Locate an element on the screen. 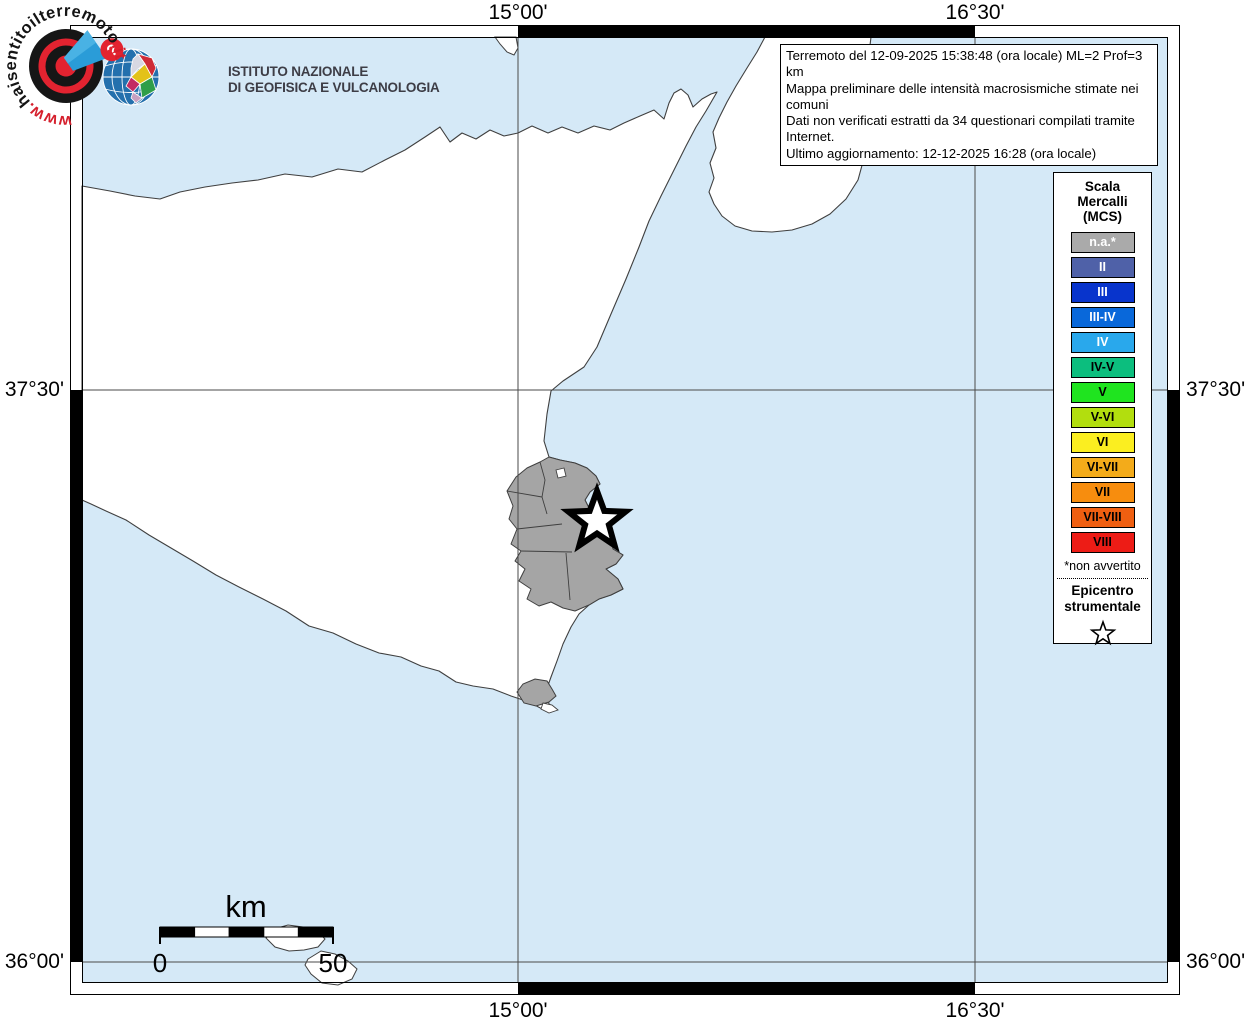  legend-swatch-iv: IV is located at coordinates (1102, 342).